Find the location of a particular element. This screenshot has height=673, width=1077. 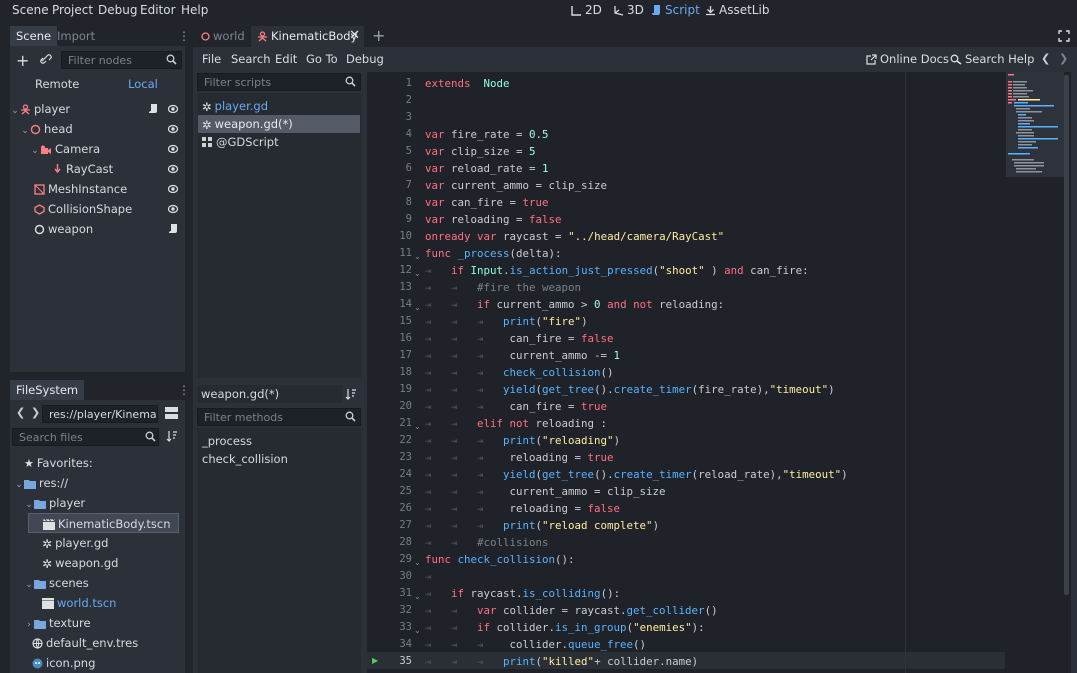

fs-file-kinematicbody: KinematicBody.tscn is located at coordinates (103, 523).